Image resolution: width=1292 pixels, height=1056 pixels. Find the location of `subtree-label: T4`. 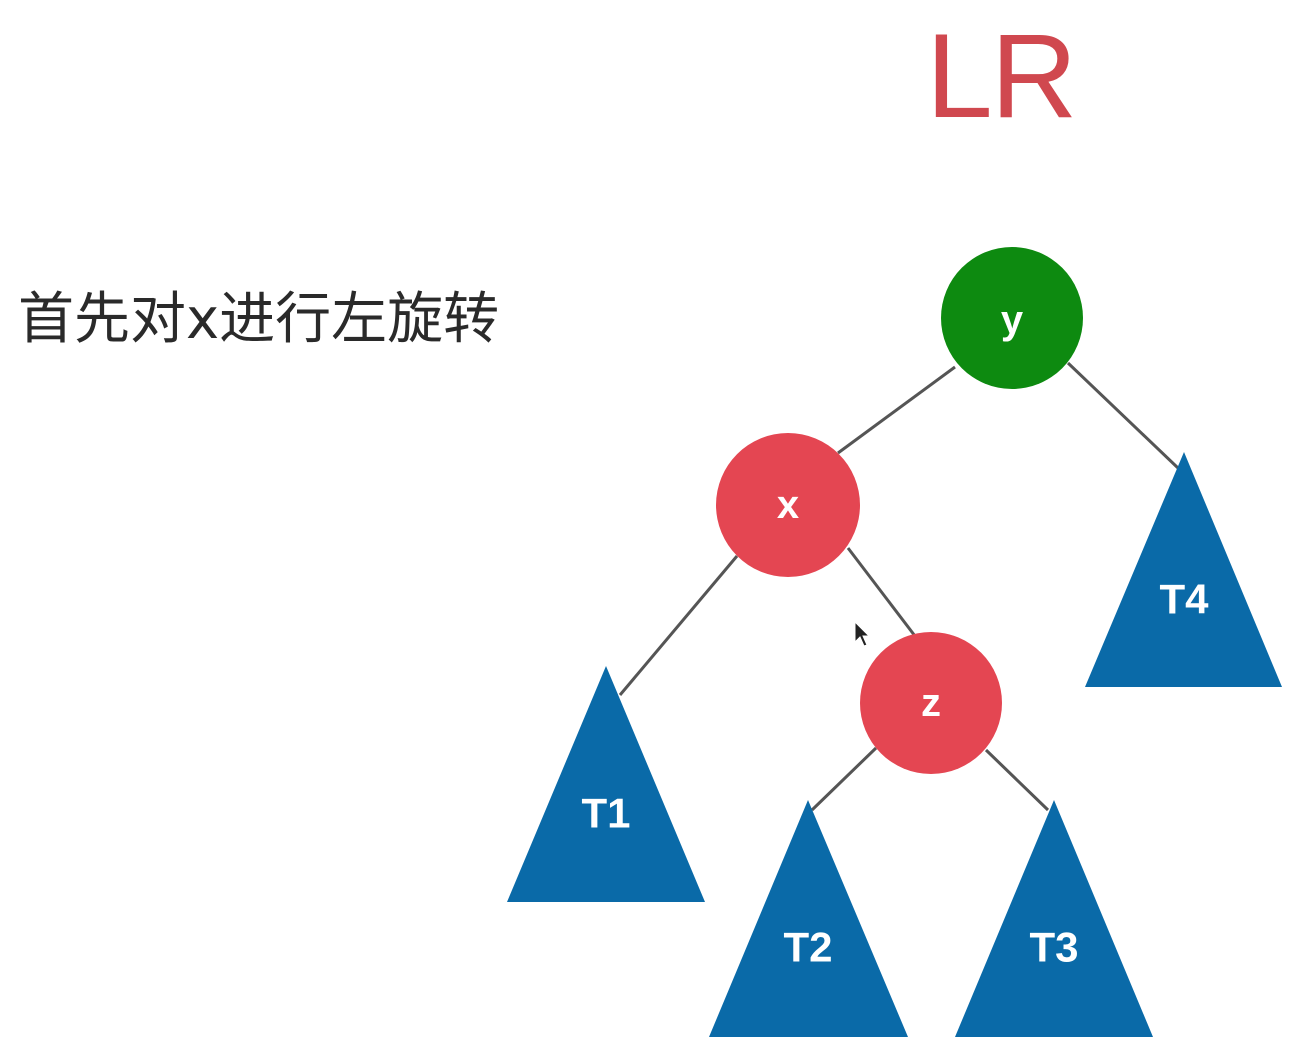

subtree-label: T4 is located at coordinates (1184, 599).